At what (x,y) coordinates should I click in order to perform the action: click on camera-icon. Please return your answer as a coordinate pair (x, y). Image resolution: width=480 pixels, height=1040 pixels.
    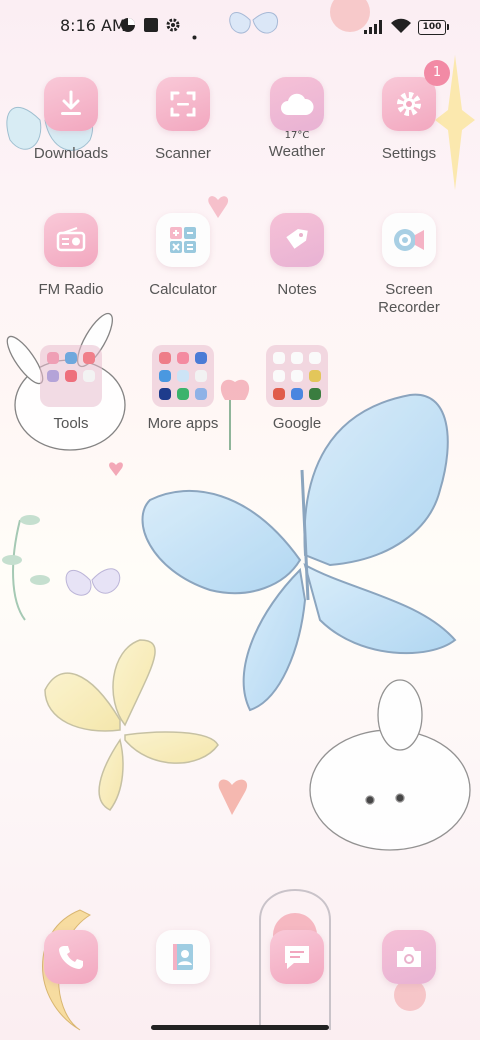
    Looking at the image, I should click on (409, 957).